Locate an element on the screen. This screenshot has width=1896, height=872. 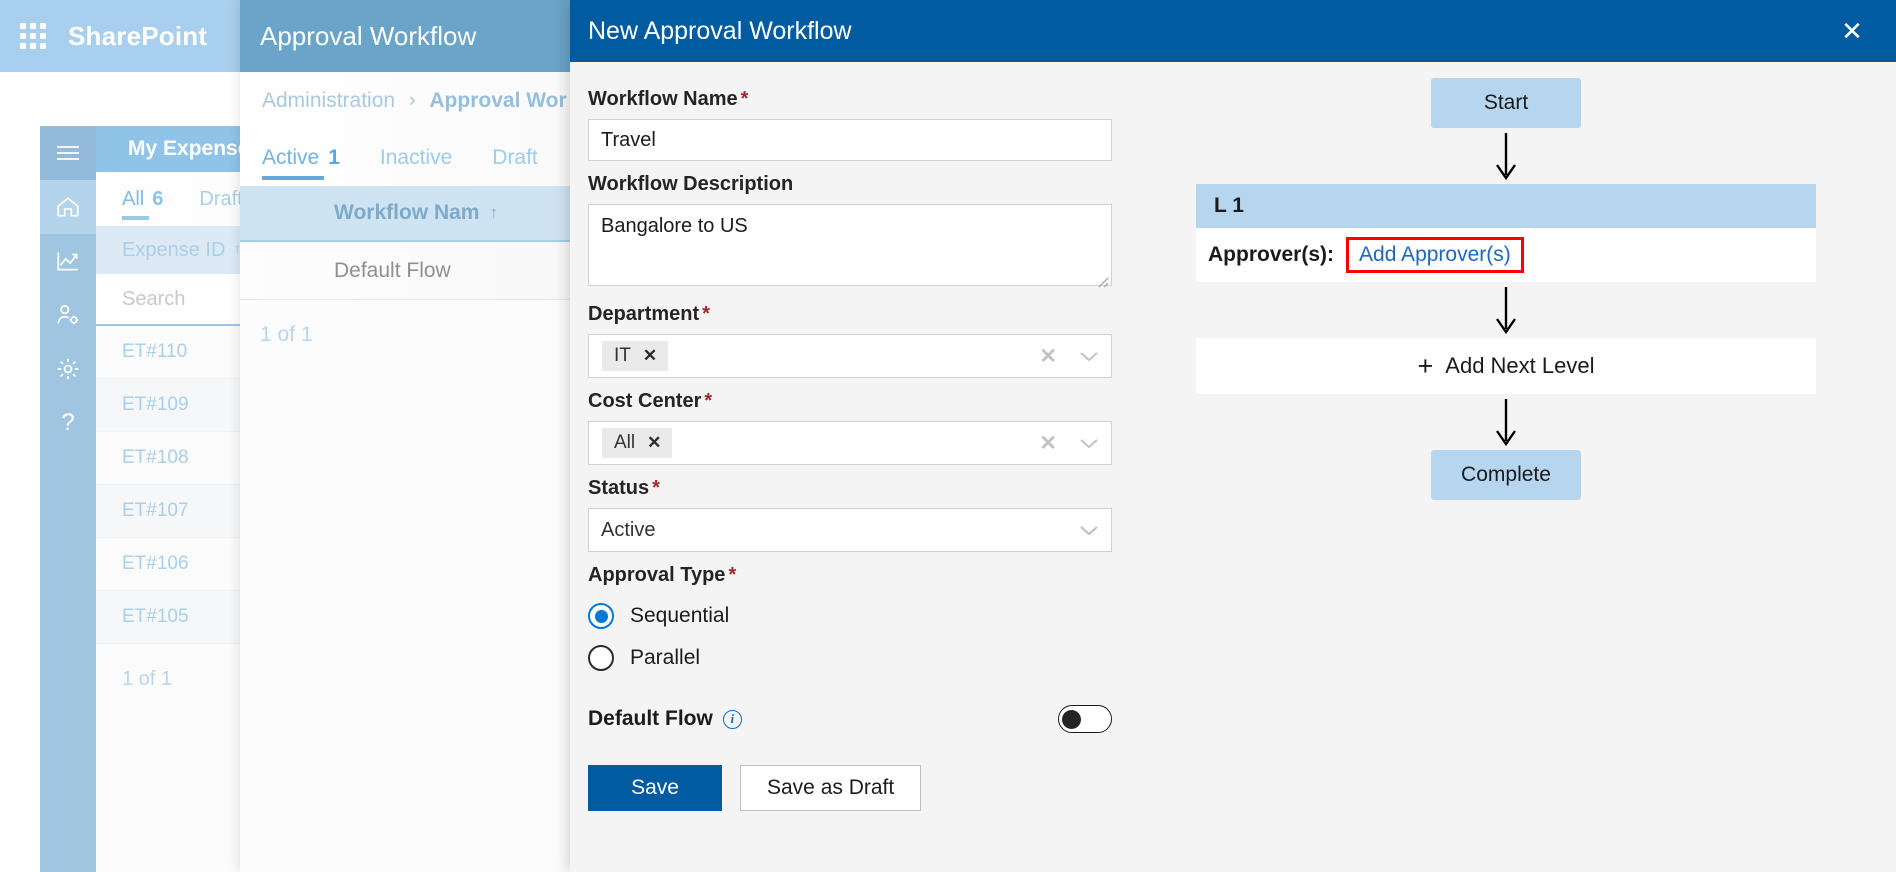
breadcrumb-administration: Administration is located at coordinates (328, 101).